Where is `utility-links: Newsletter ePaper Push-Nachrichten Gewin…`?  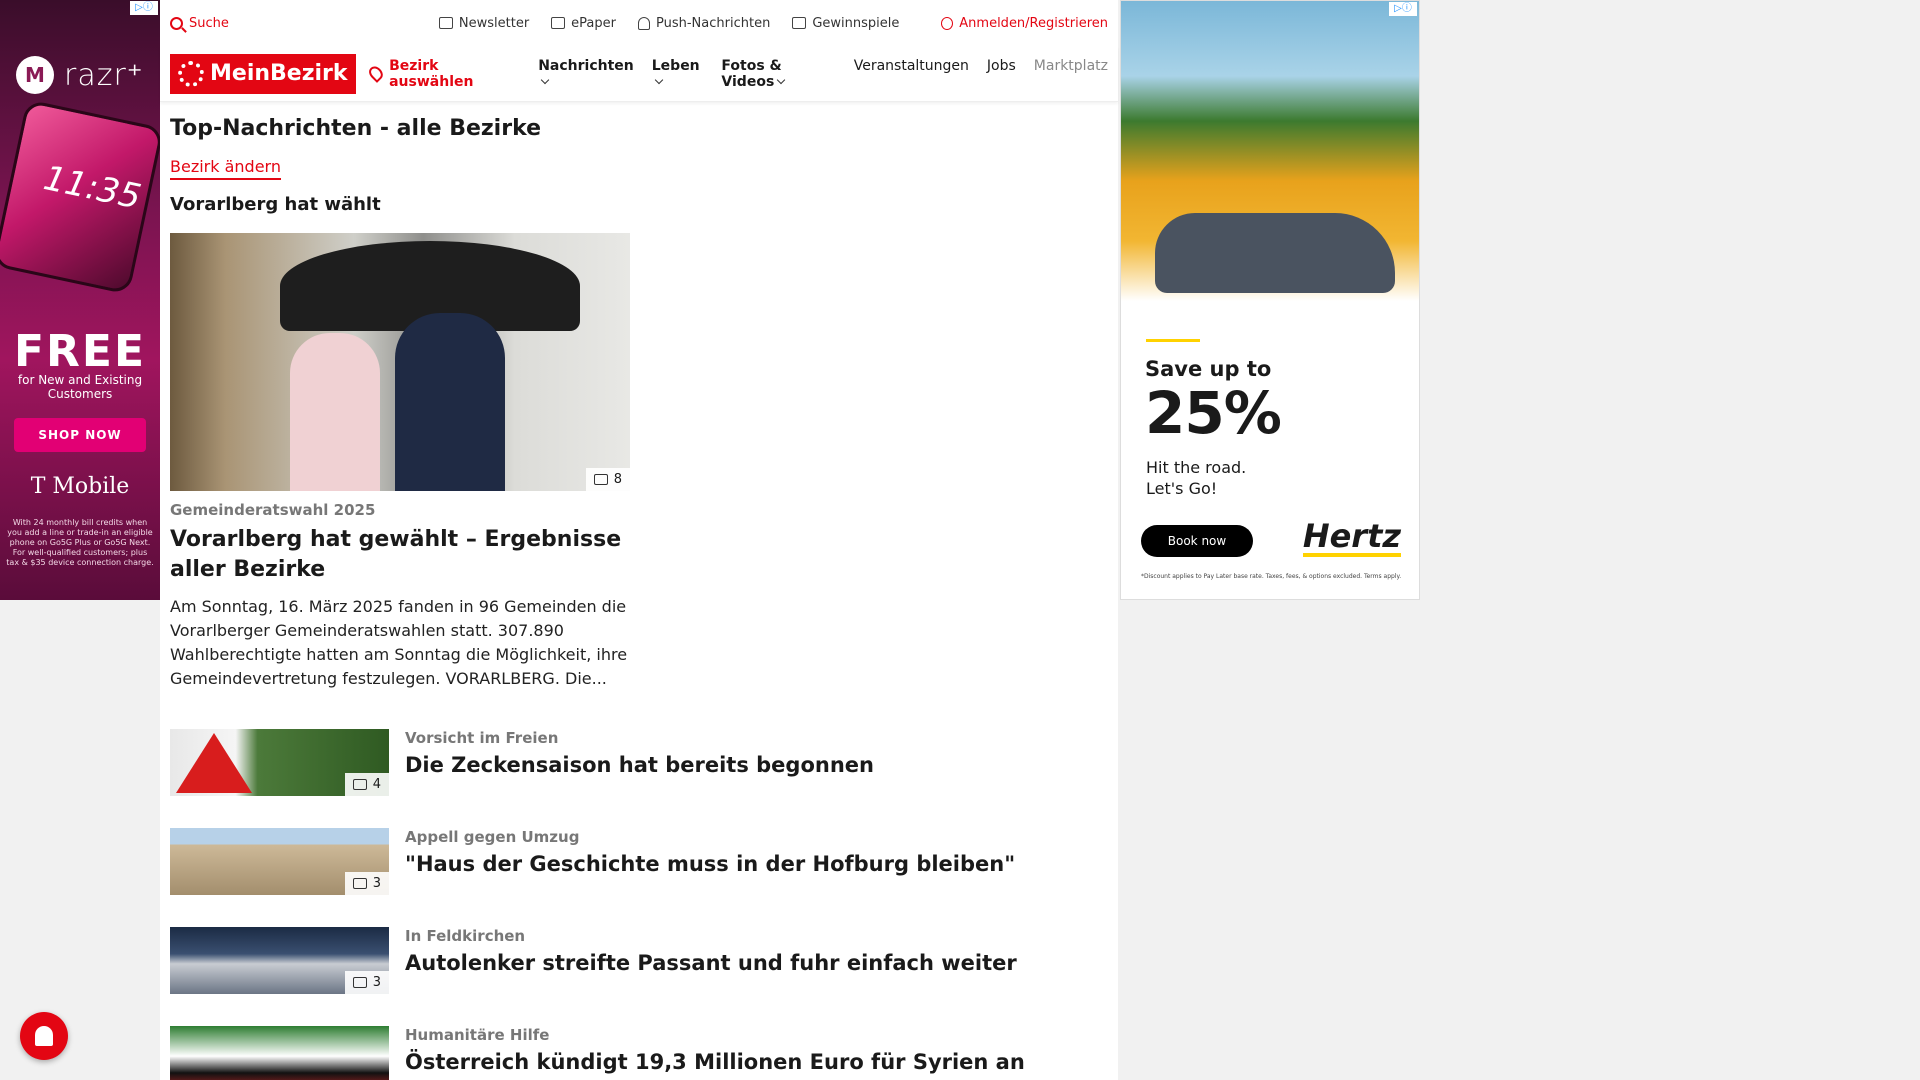
utility-links: Newsletter ePaper Push-Nachrichten Gewin… is located at coordinates (668, 23).